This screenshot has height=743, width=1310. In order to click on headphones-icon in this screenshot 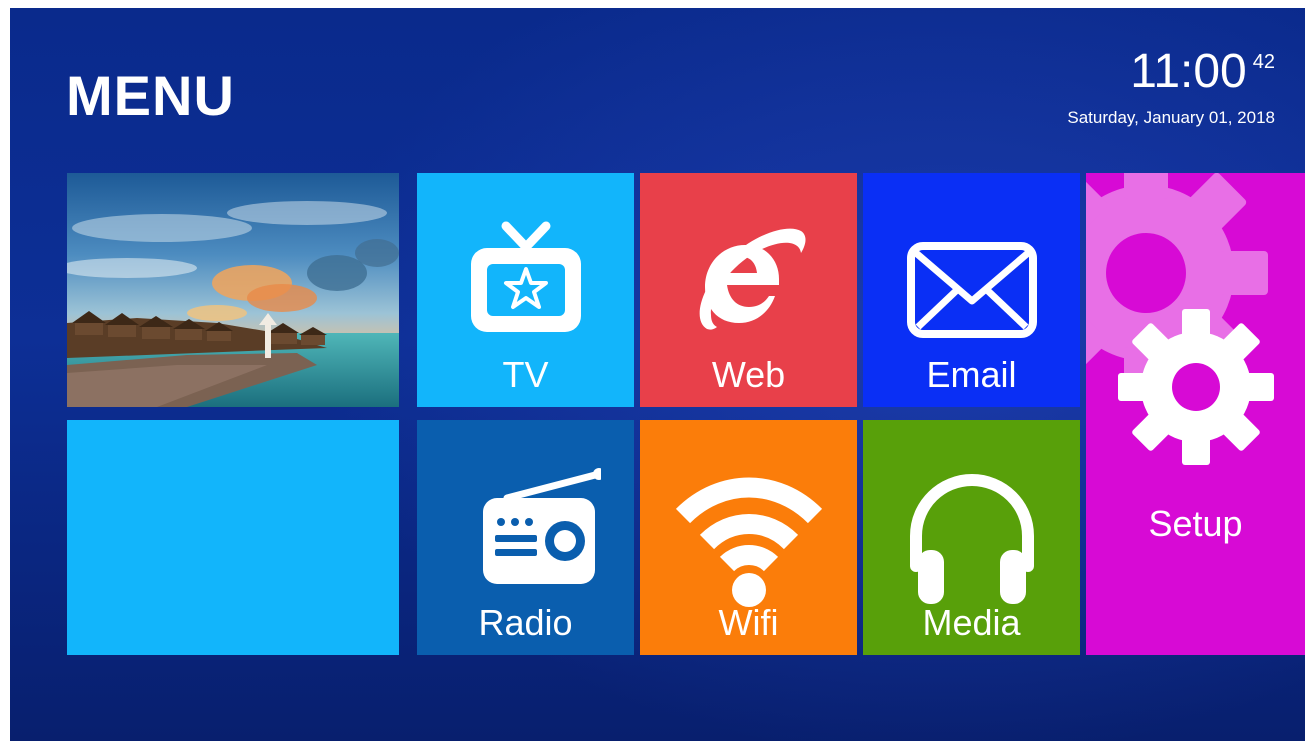, I will do `click(971, 538)`.